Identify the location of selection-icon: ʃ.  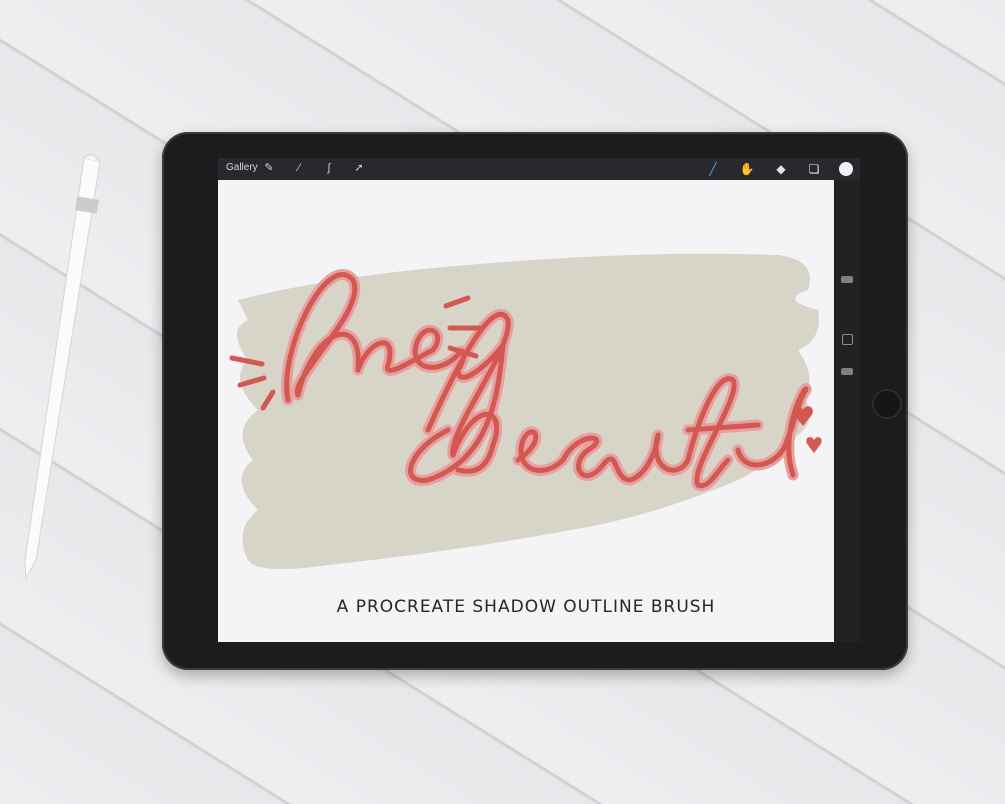
(329, 168).